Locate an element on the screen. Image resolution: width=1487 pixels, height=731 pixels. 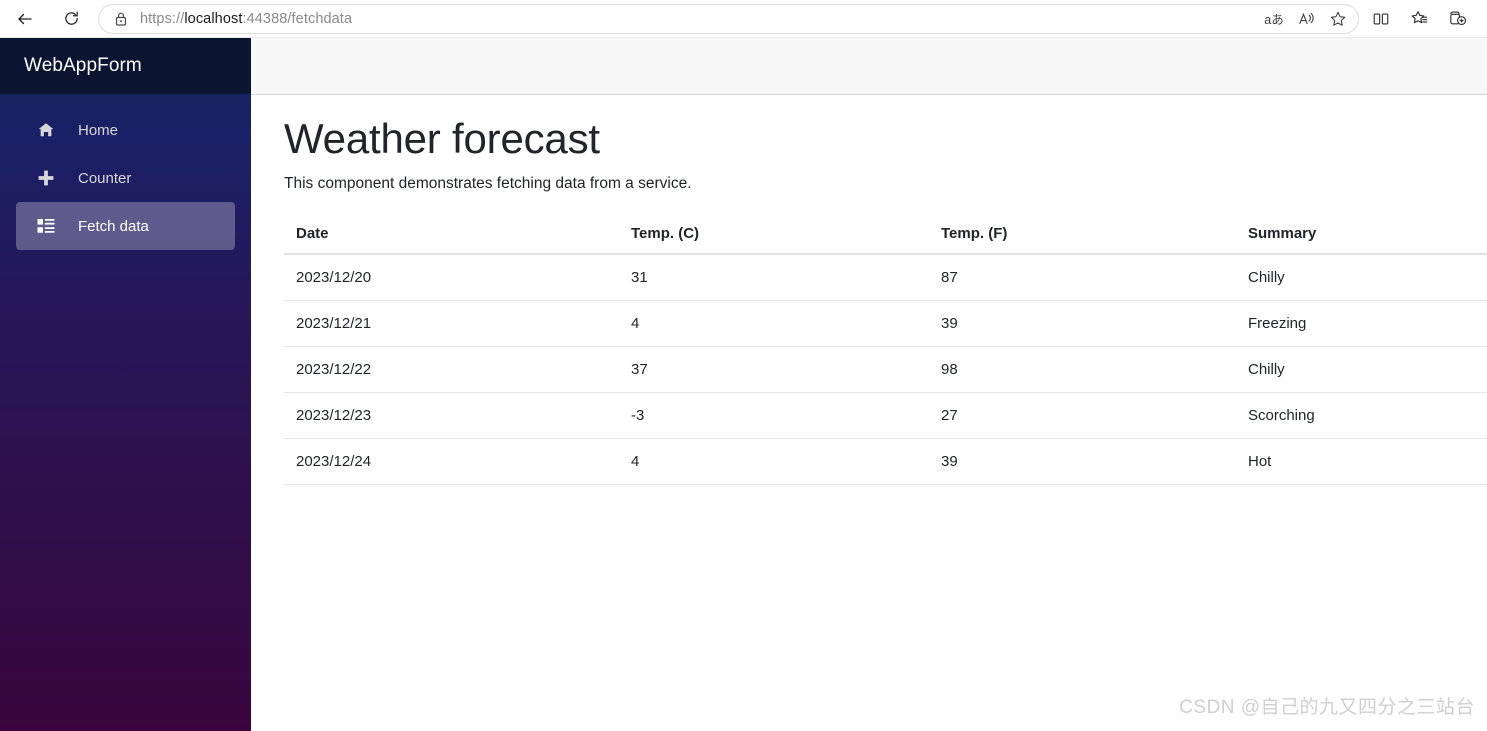
url-host: localhost is located at coordinates (213, 18).